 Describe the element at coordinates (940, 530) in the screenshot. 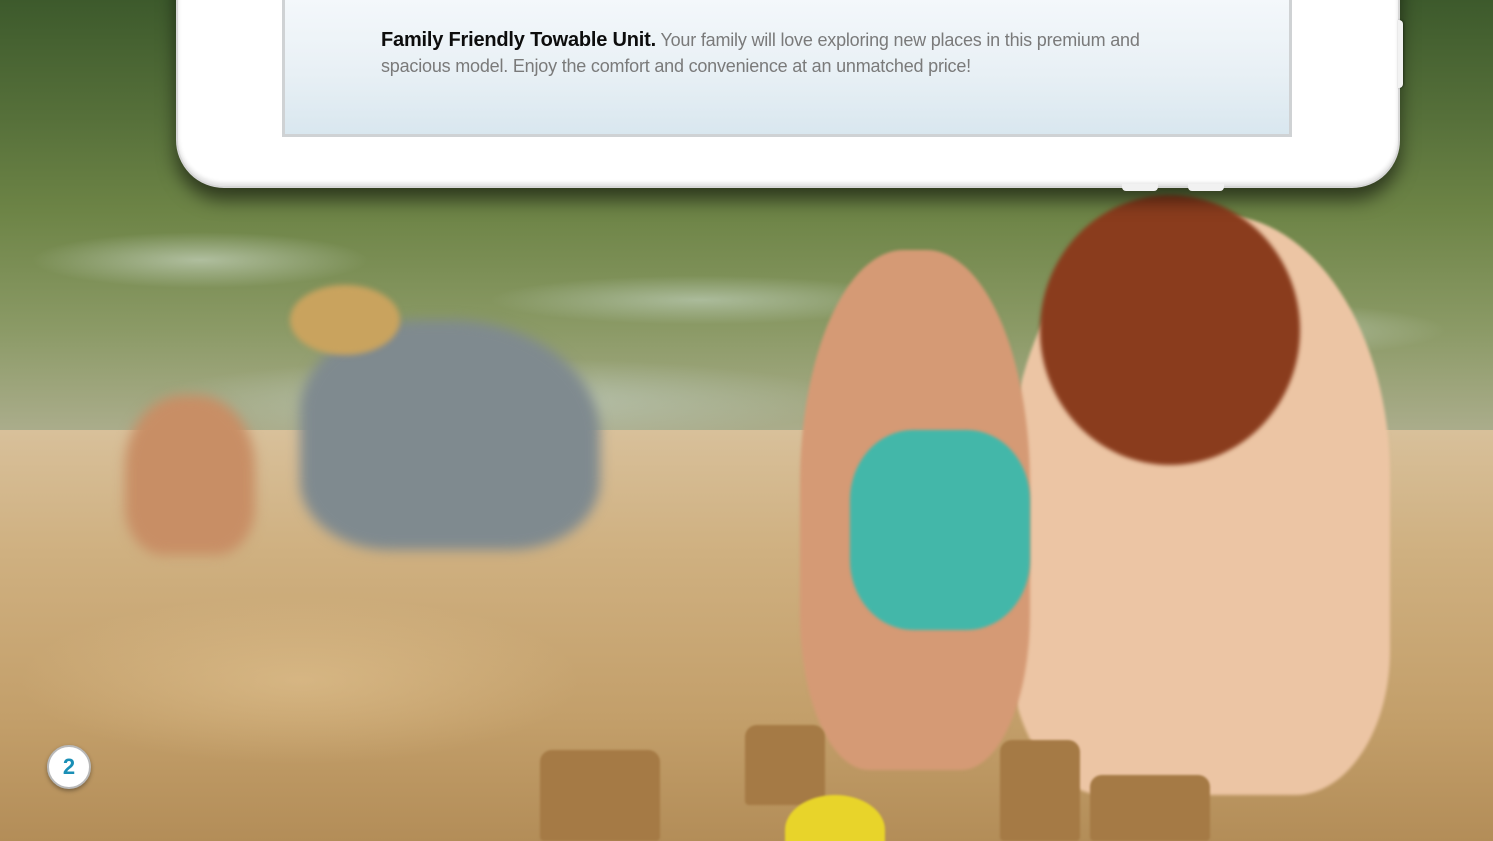

I see `girl-swimsuit` at that location.